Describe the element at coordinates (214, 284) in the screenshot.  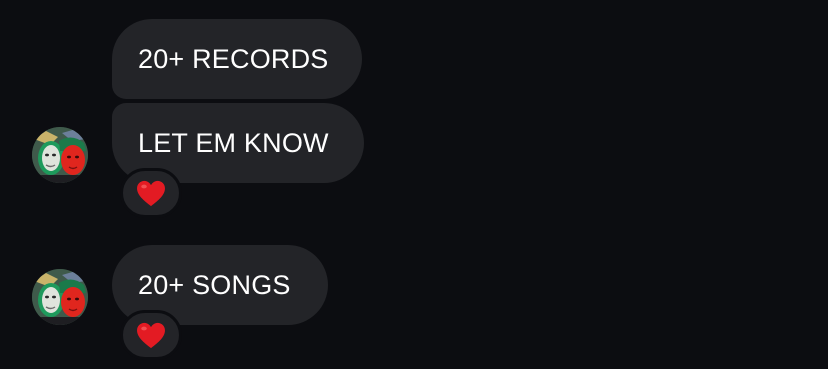
I see `message-text: 20+ SONGS` at that location.